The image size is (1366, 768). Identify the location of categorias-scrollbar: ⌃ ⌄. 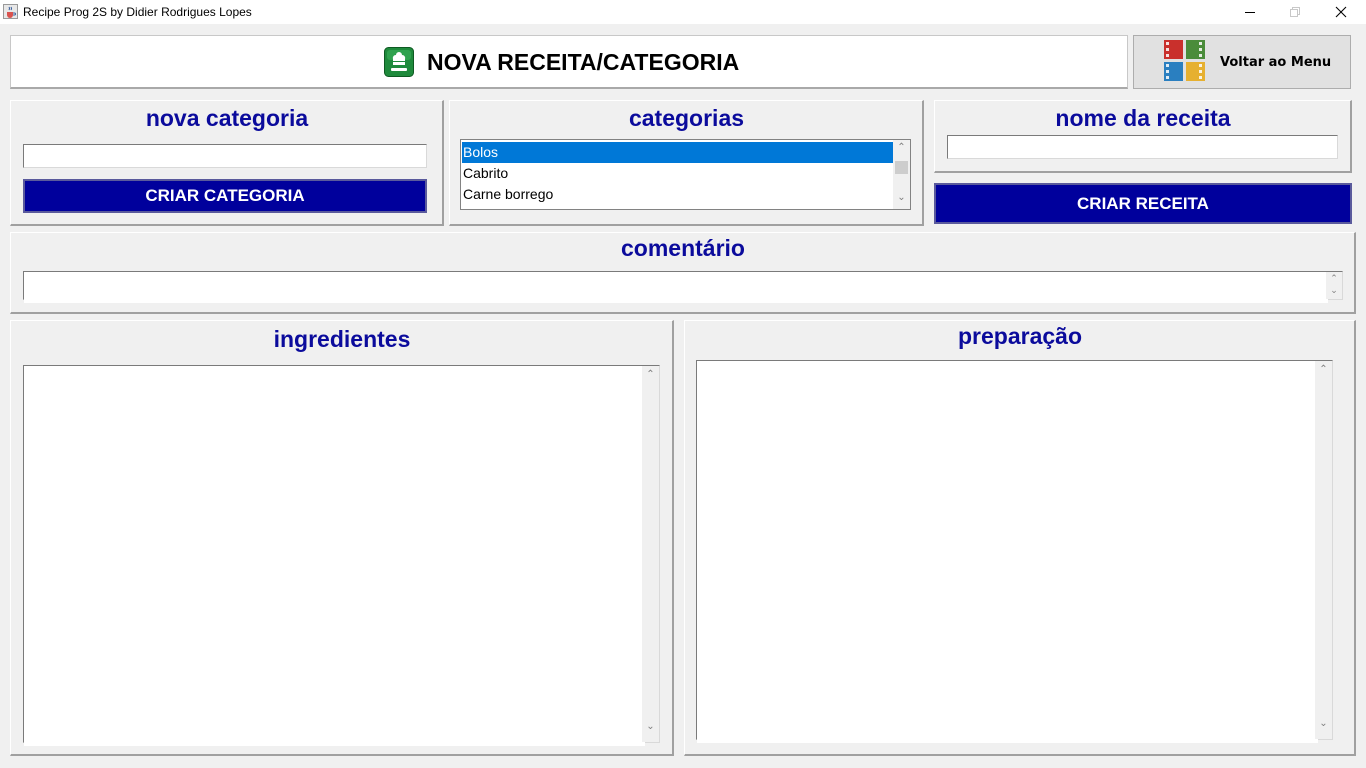
(901, 174).